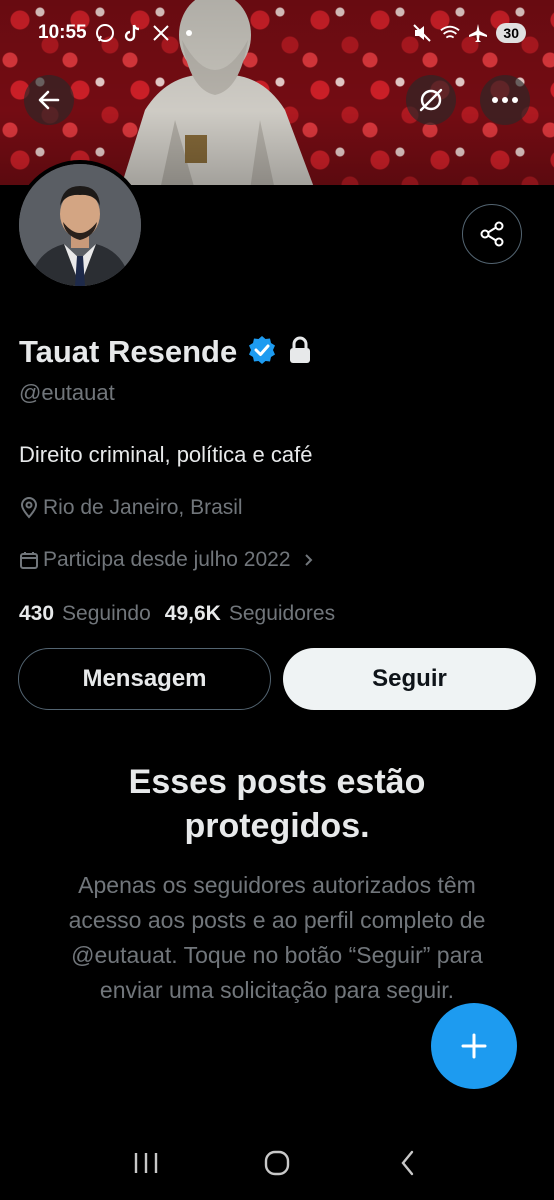 This screenshot has height=1200, width=554. Describe the element at coordinates (422, 33) in the screenshot. I see `mute-icon` at that location.